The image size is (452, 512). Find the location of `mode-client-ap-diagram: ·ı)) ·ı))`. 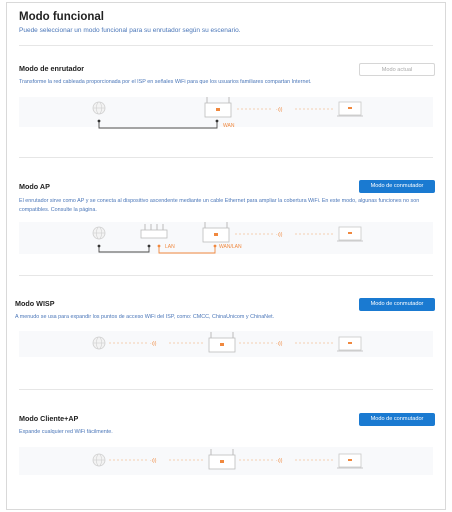

mode-client-ap-diagram: ·ı)) ·ı)) is located at coordinates (226, 461).